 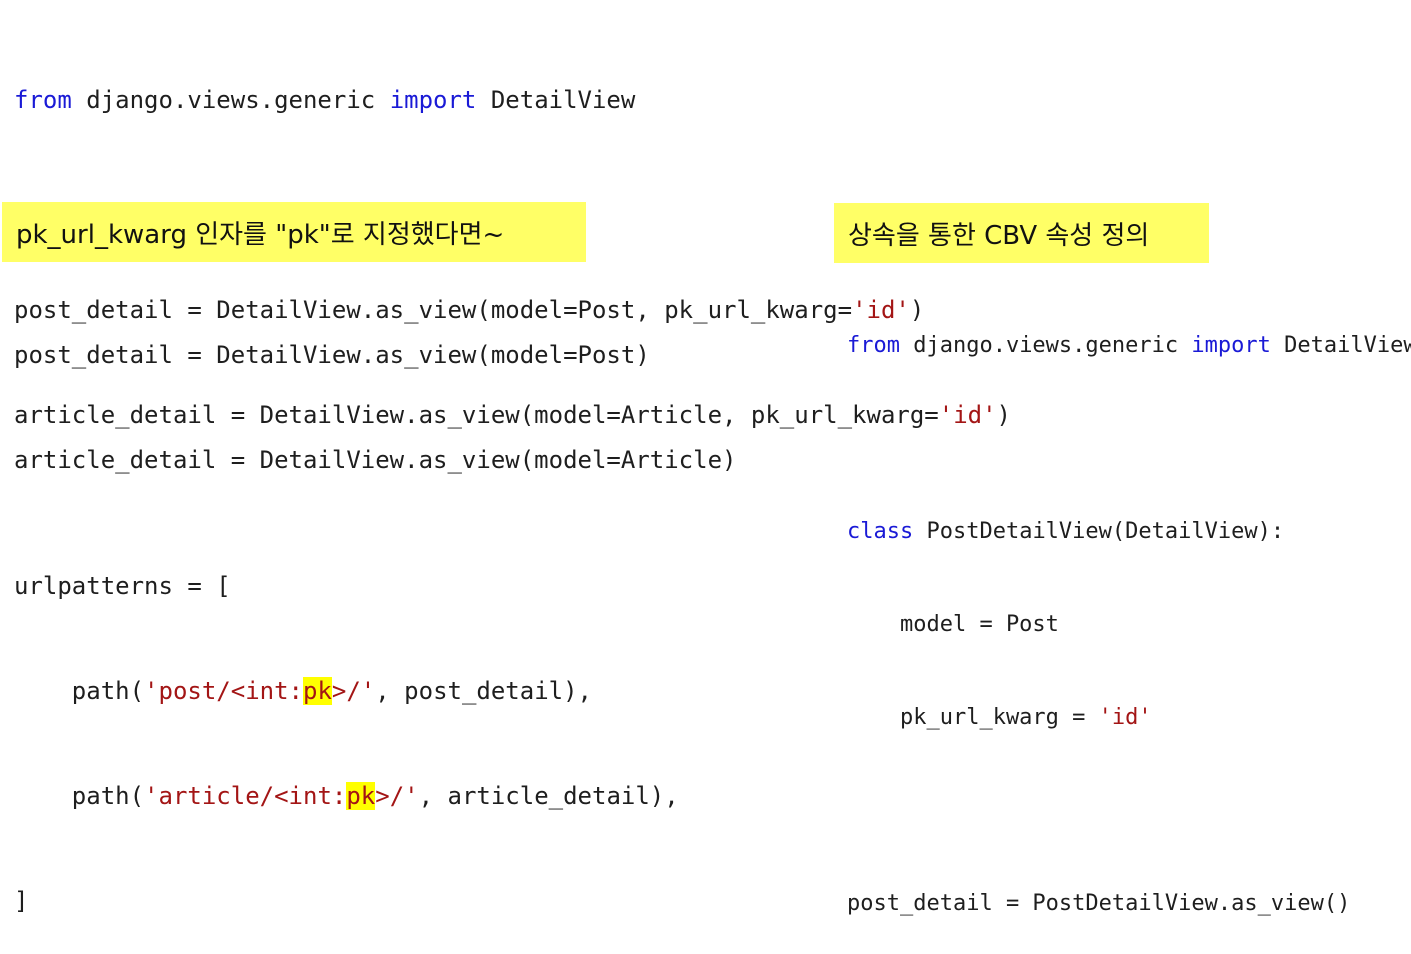 I want to click on code-line-path-post: path('post/<int:pk>/', post_detail),, so click(x=346, y=691).